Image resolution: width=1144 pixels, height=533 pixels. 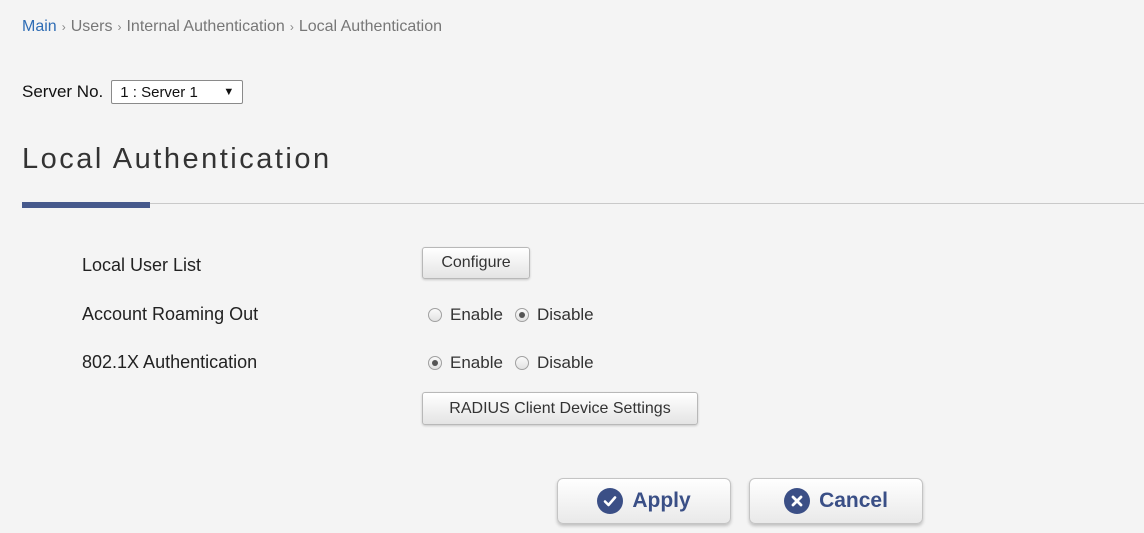 I want to click on server-no-select: 1 : Server 1 ▼, so click(x=177, y=92).